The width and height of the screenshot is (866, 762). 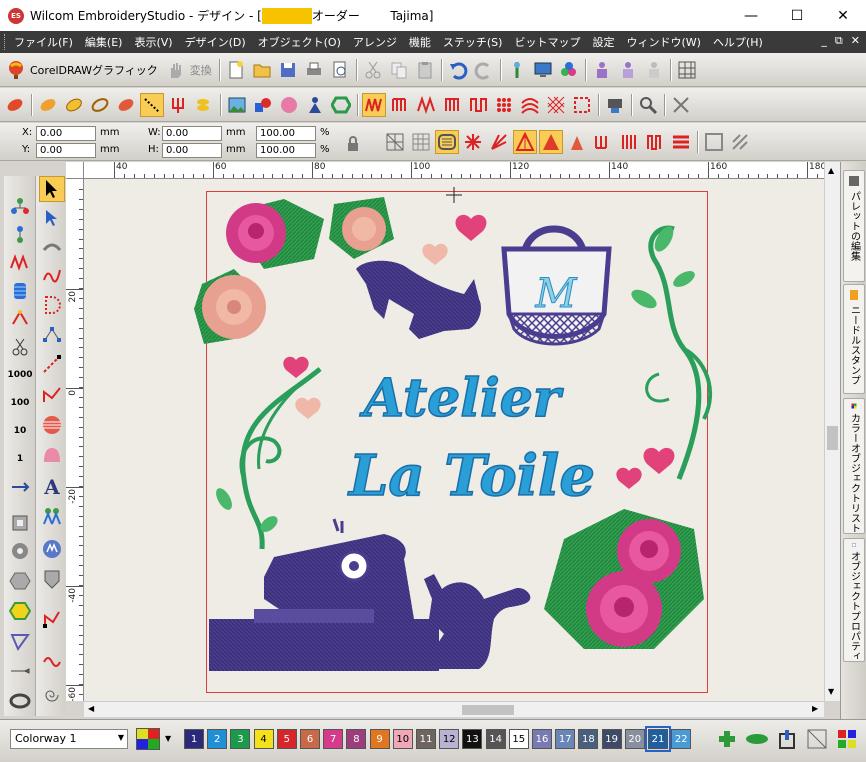 What do you see at coordinates (333, 739) in the screenshot?
I see `thread-swatch-7: 7` at bounding box center [333, 739].